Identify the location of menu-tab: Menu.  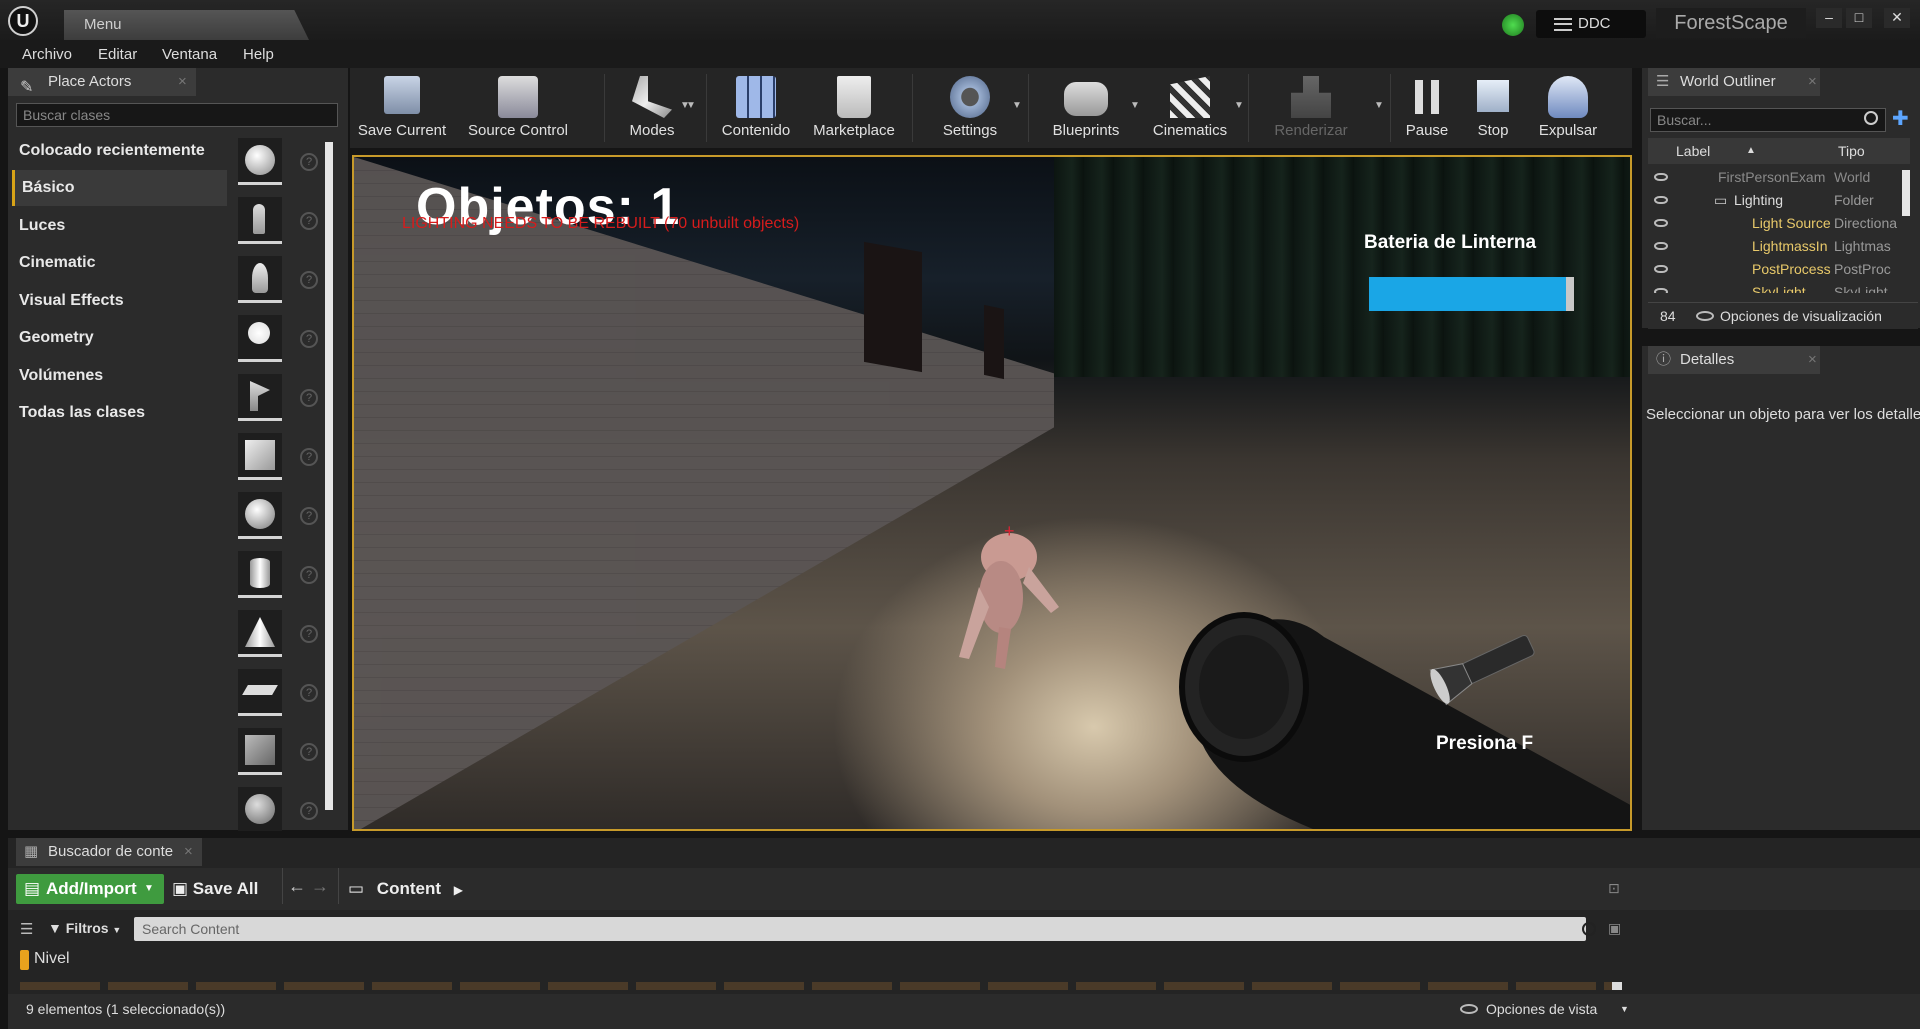
(186, 25).